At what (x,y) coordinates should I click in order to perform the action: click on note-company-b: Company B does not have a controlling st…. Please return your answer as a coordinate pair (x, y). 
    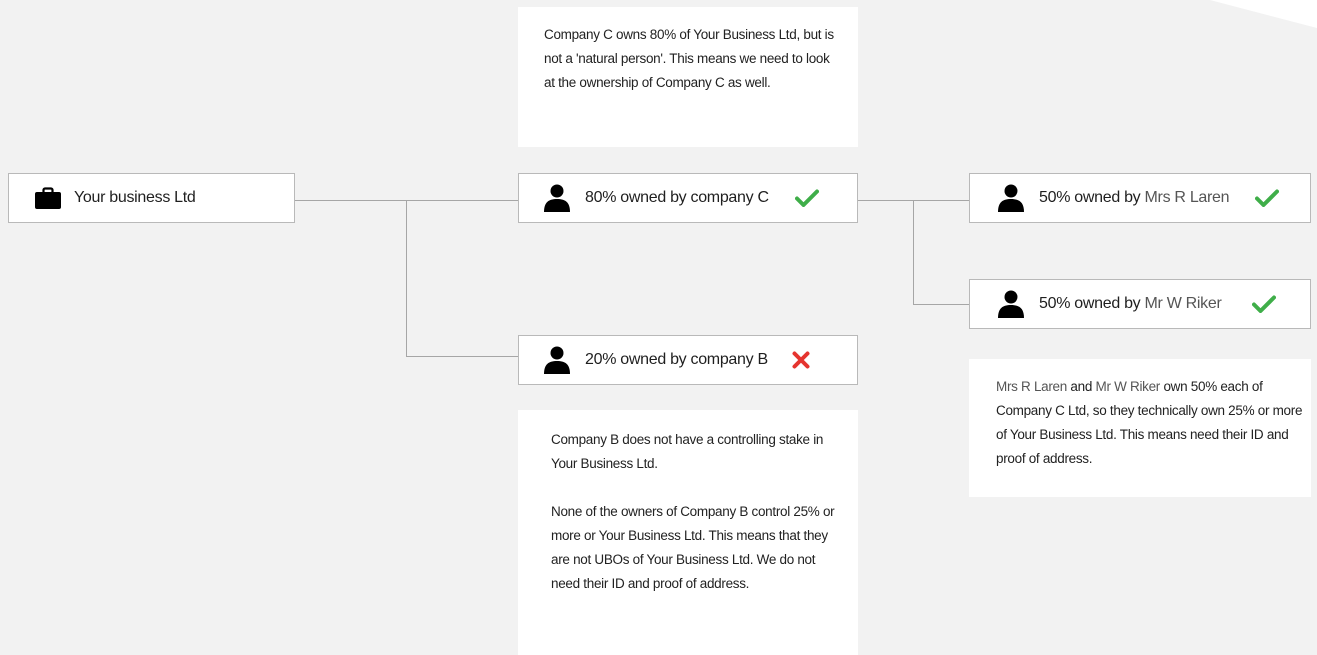
    Looking at the image, I should click on (688, 532).